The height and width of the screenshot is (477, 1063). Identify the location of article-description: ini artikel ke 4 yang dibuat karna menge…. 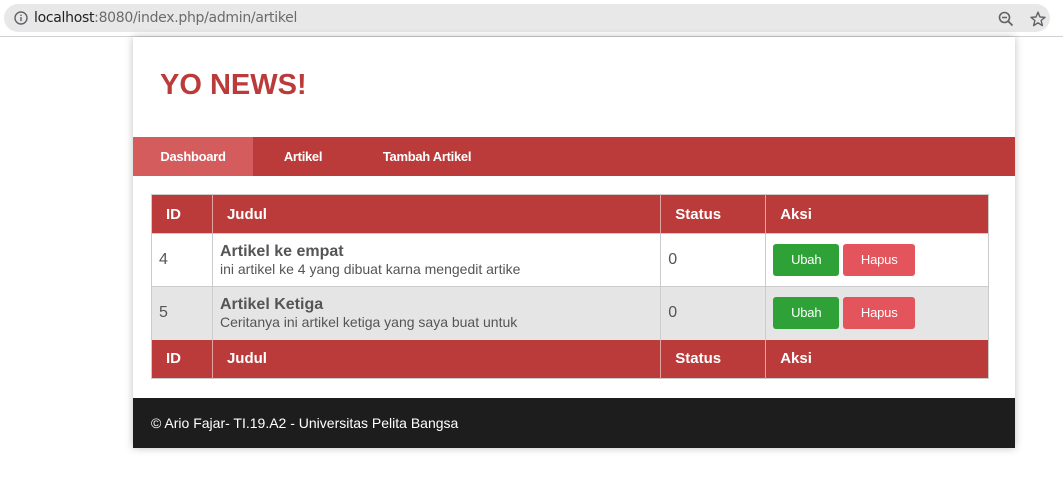
(370, 268).